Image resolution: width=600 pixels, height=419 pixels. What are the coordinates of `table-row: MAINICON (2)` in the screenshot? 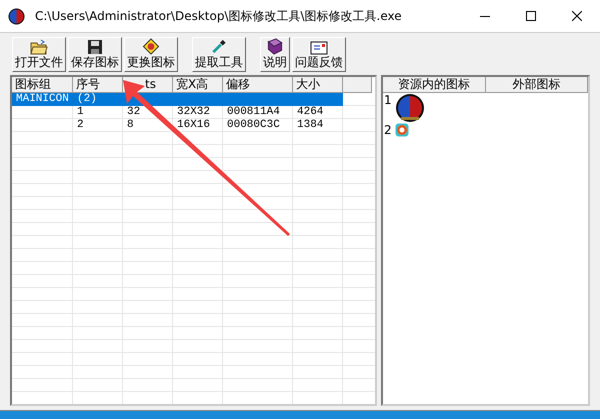 It's located at (193, 99).